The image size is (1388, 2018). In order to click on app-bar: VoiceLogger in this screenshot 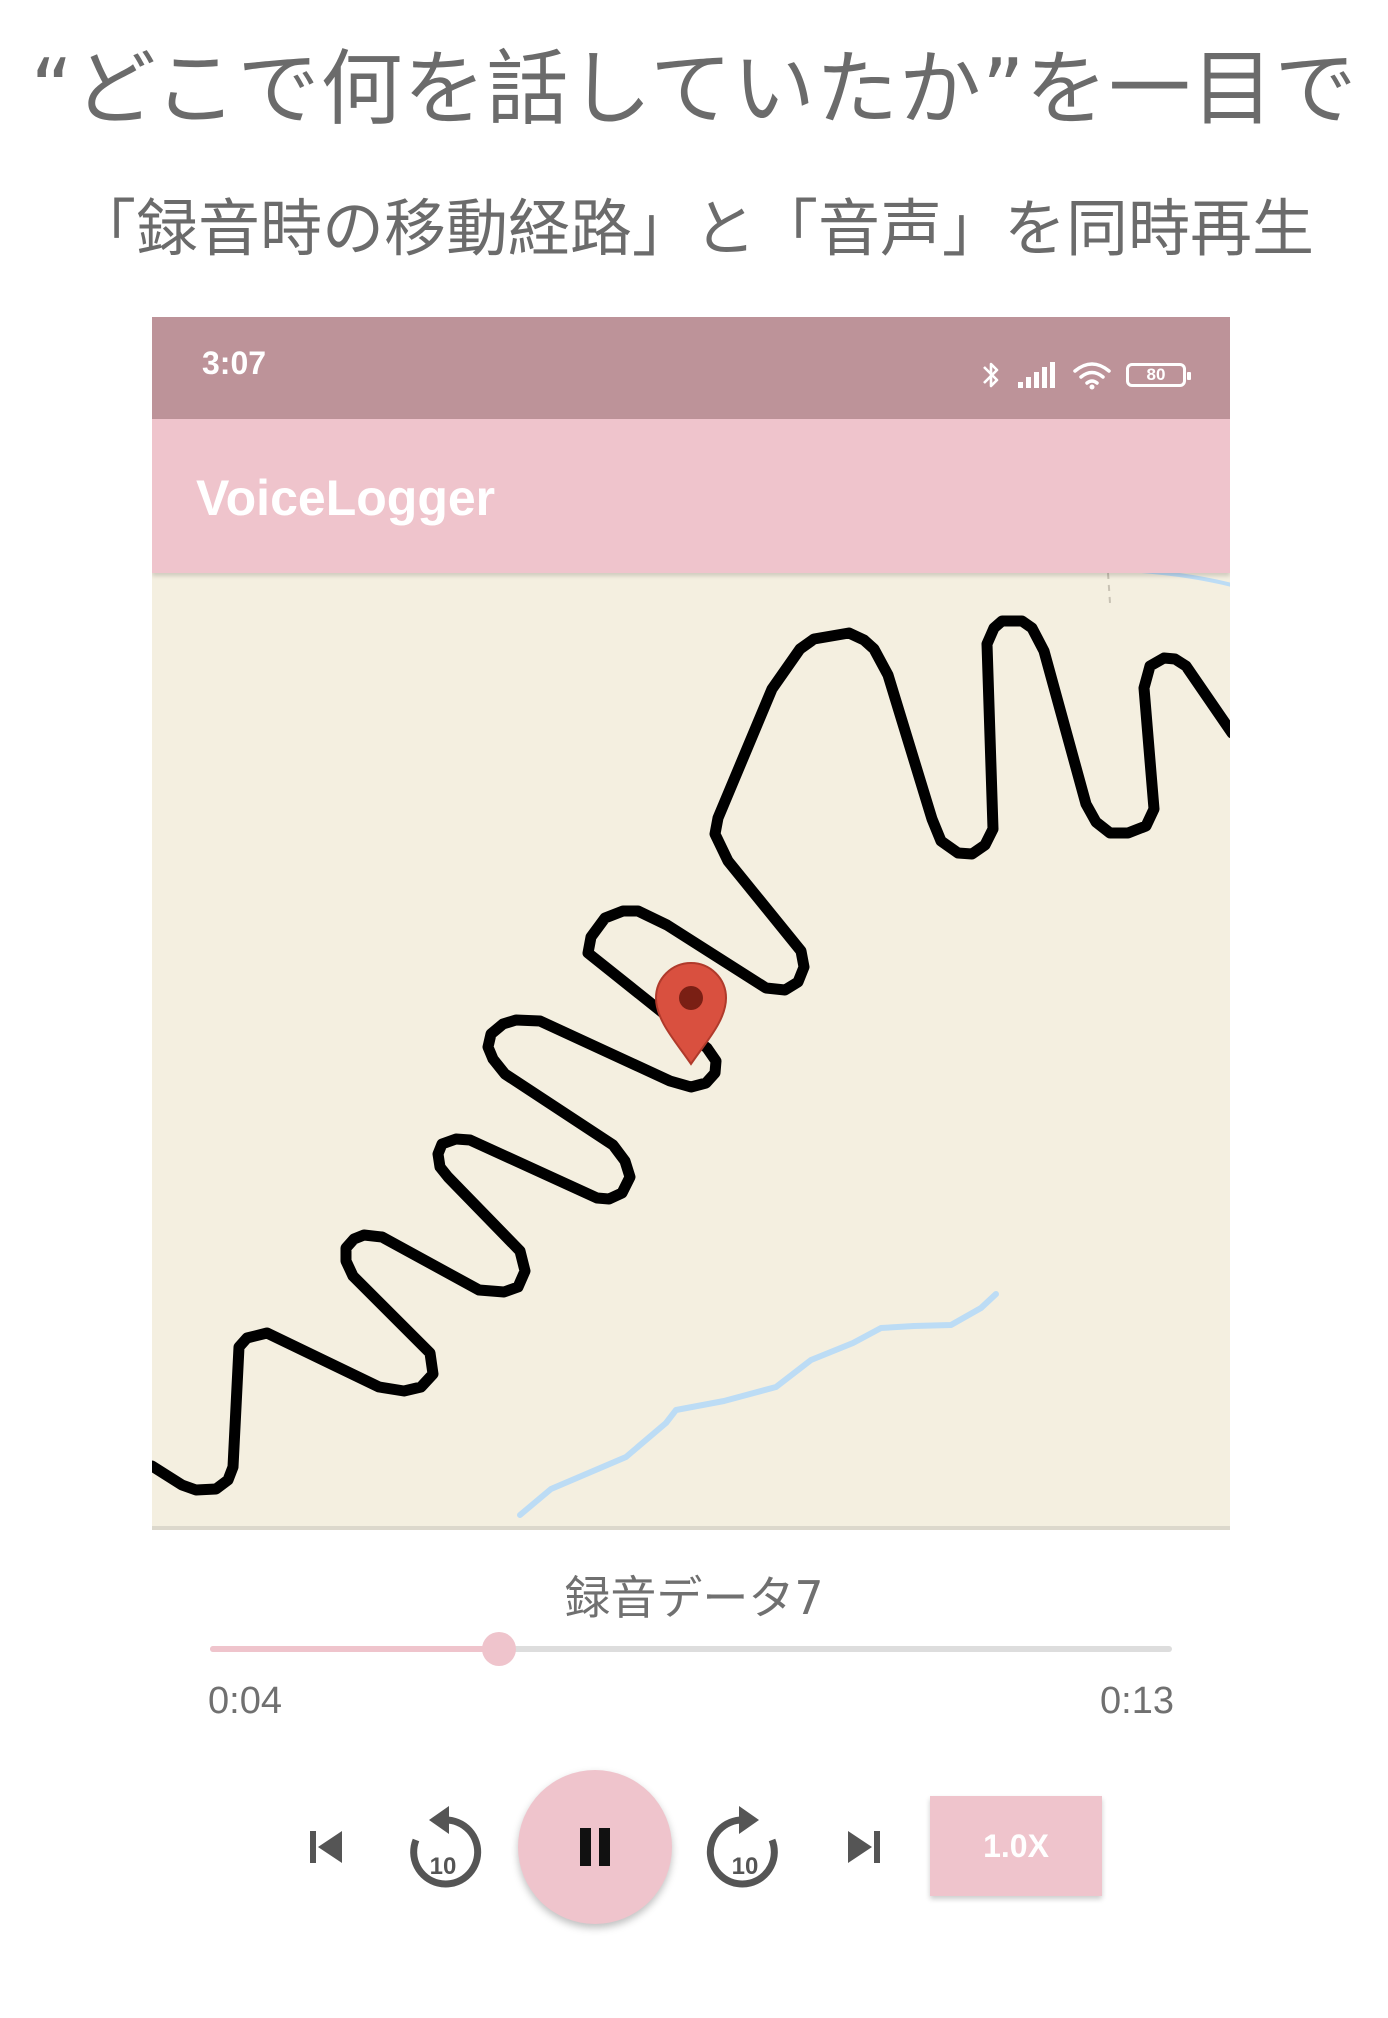, I will do `click(691, 496)`.